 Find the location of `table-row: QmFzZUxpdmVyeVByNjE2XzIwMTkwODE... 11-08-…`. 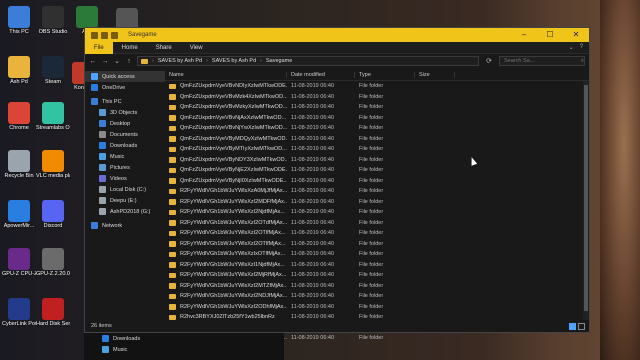

table-row: QmFzZUxpdmVyeVByNjE2XzIwMTkwODE... 11-08-… is located at coordinates (377, 170).